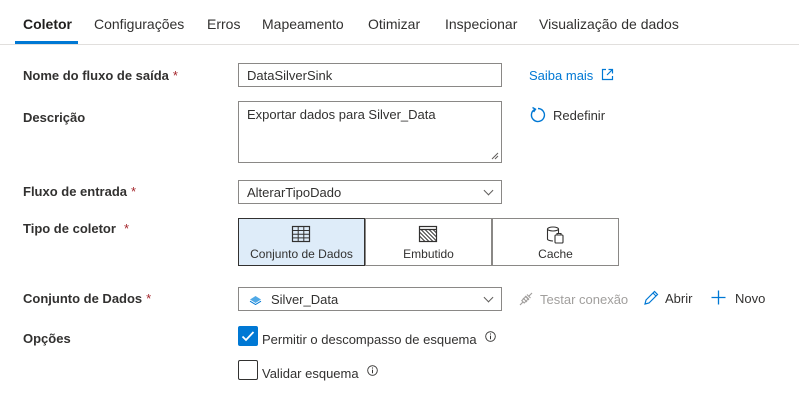  Describe the element at coordinates (370, 299) in the screenshot. I see `dataset-dropdown: Silver_Data` at that location.